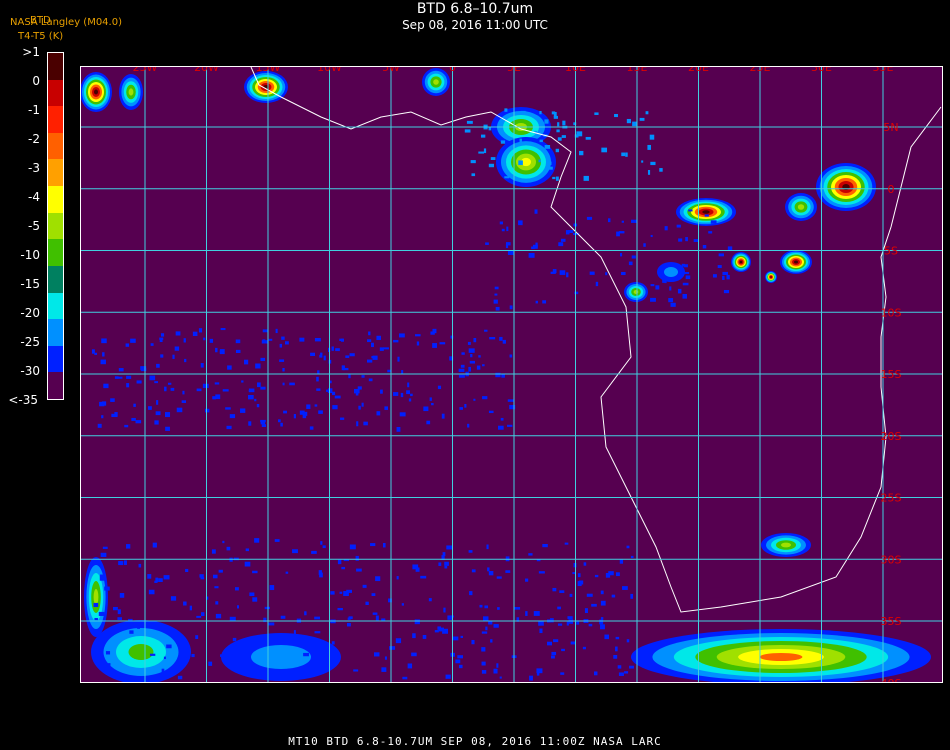  Describe the element at coordinates (391, 70) in the screenshot. I see `longitude-label: 5W` at that location.